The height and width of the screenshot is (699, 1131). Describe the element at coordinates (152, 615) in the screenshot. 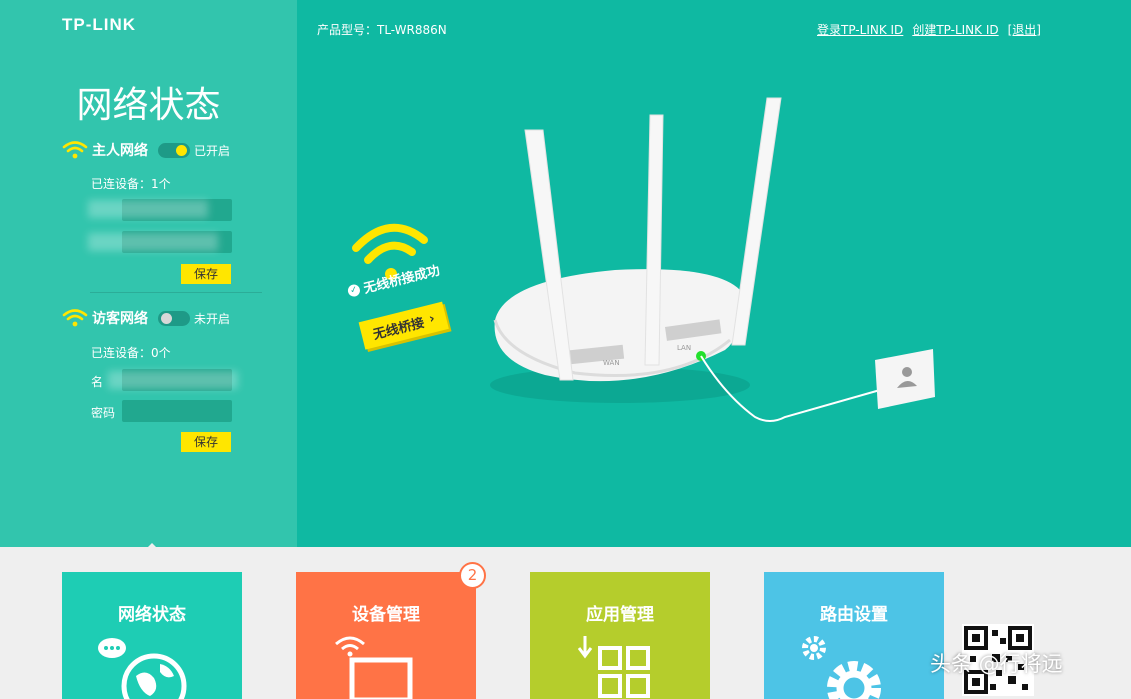

I see `tile-label: 网络状态` at that location.